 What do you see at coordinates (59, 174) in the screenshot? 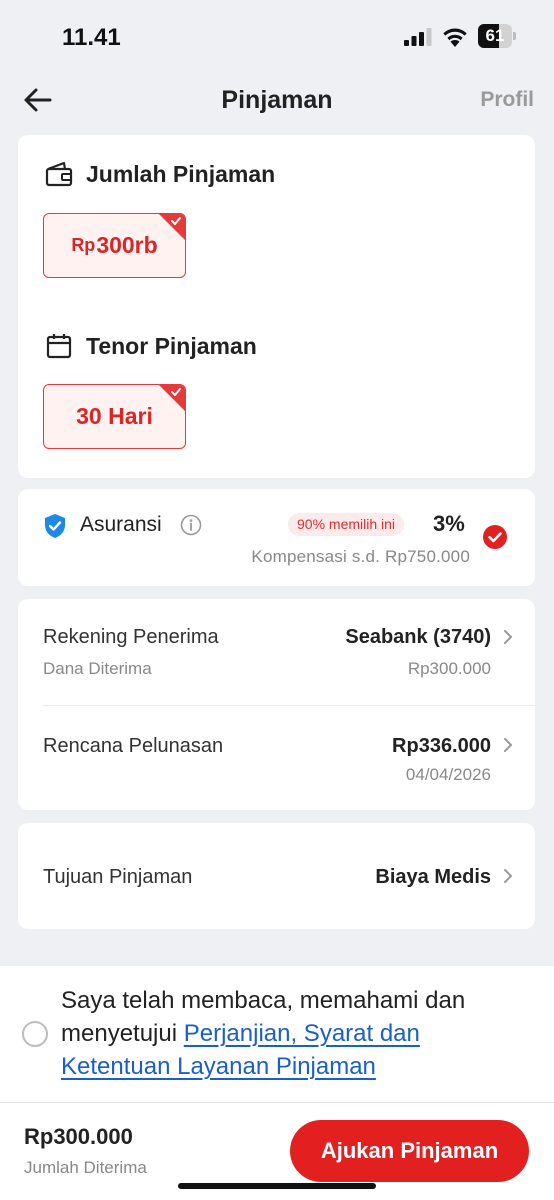
I see `wallet-icon` at bounding box center [59, 174].